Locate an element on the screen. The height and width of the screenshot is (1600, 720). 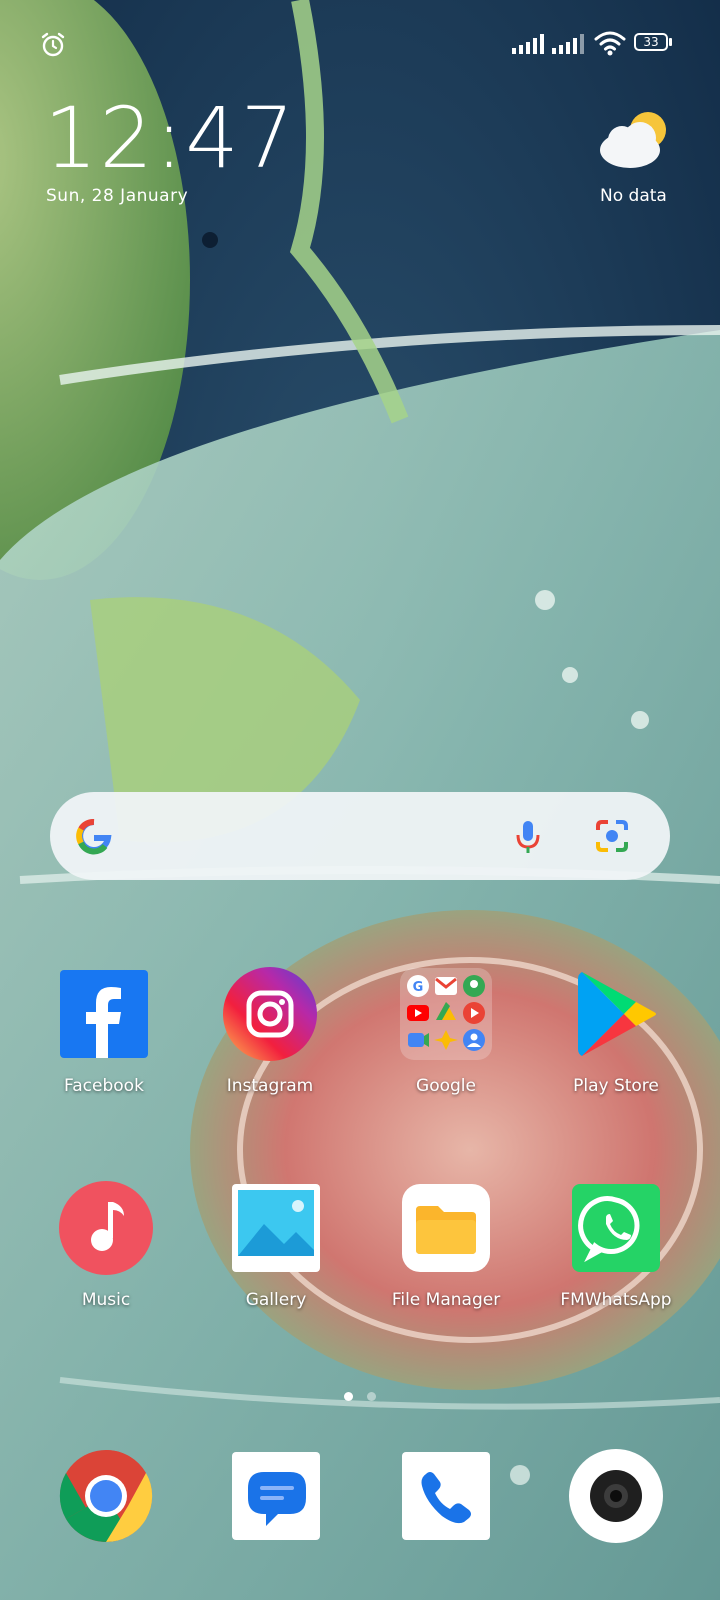
app-fmwhatsapp: FMWhatsApp is located at coordinates (616, 1245).